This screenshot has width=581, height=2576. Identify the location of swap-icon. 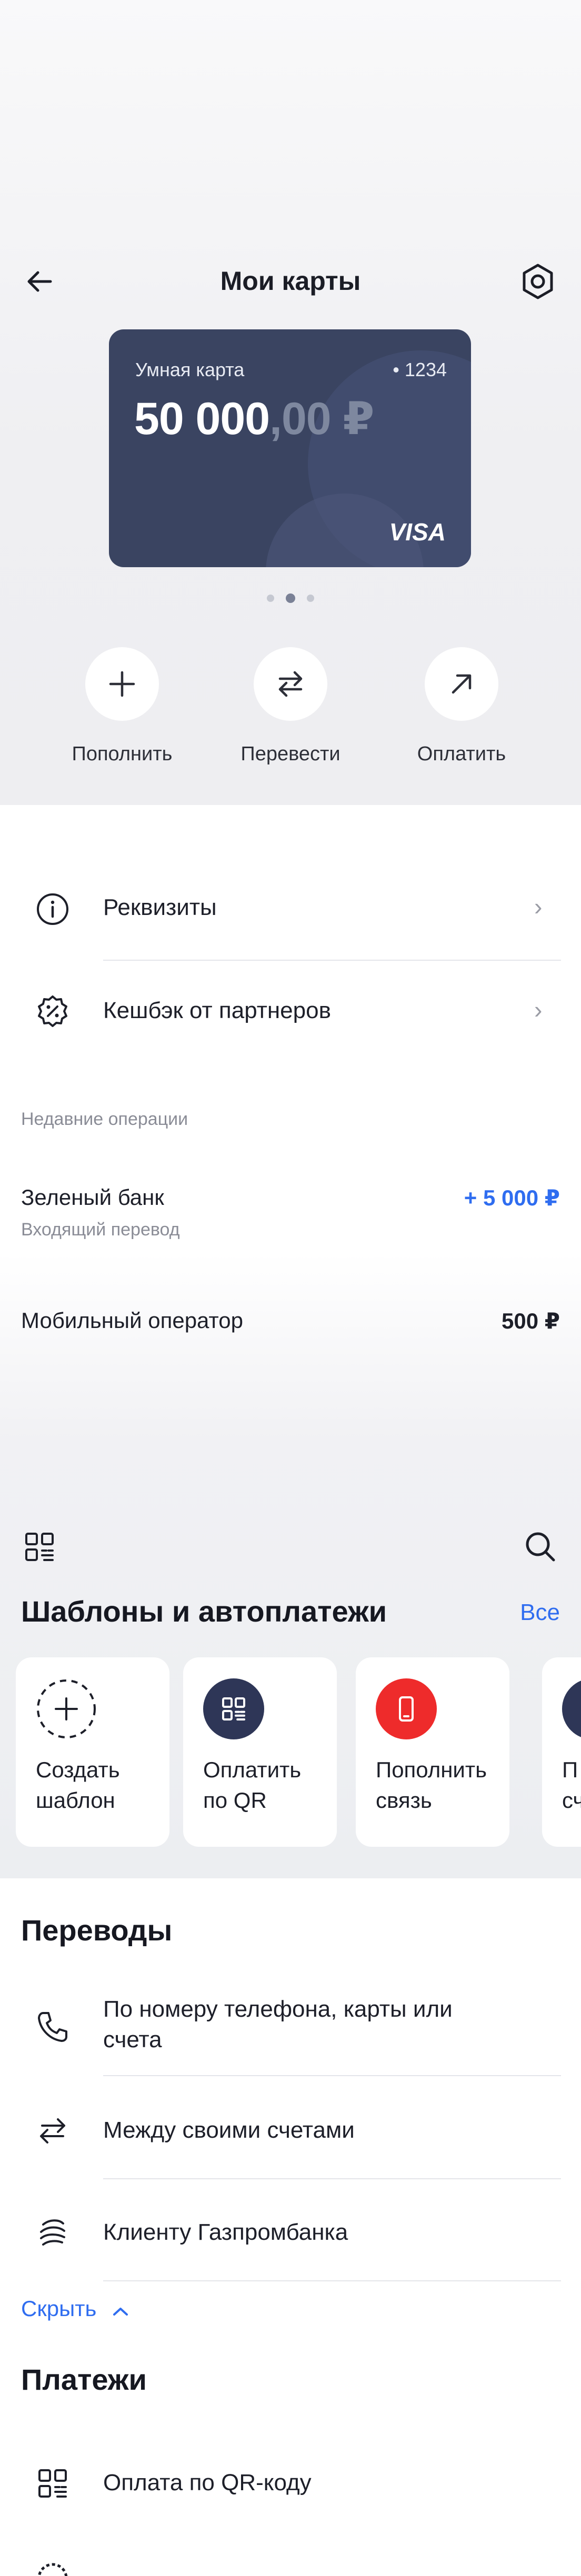
(53, 2131).